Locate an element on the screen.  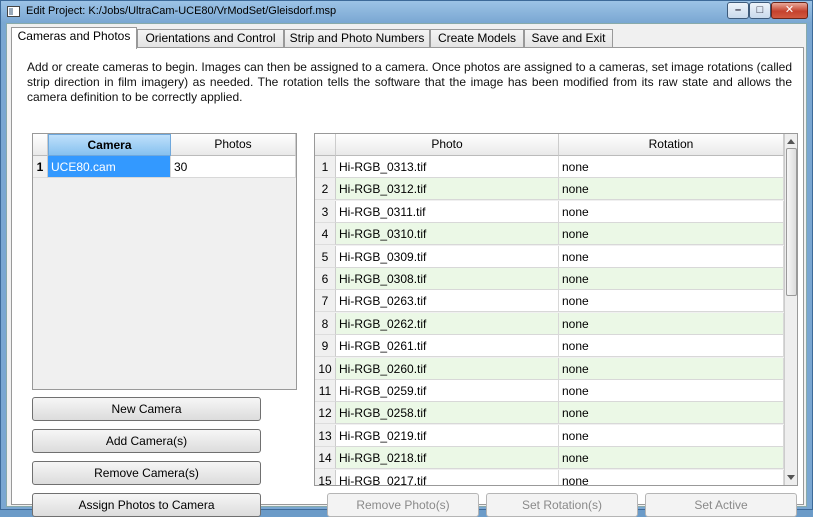
photo-row-number: 9 is located at coordinates (325, 346).